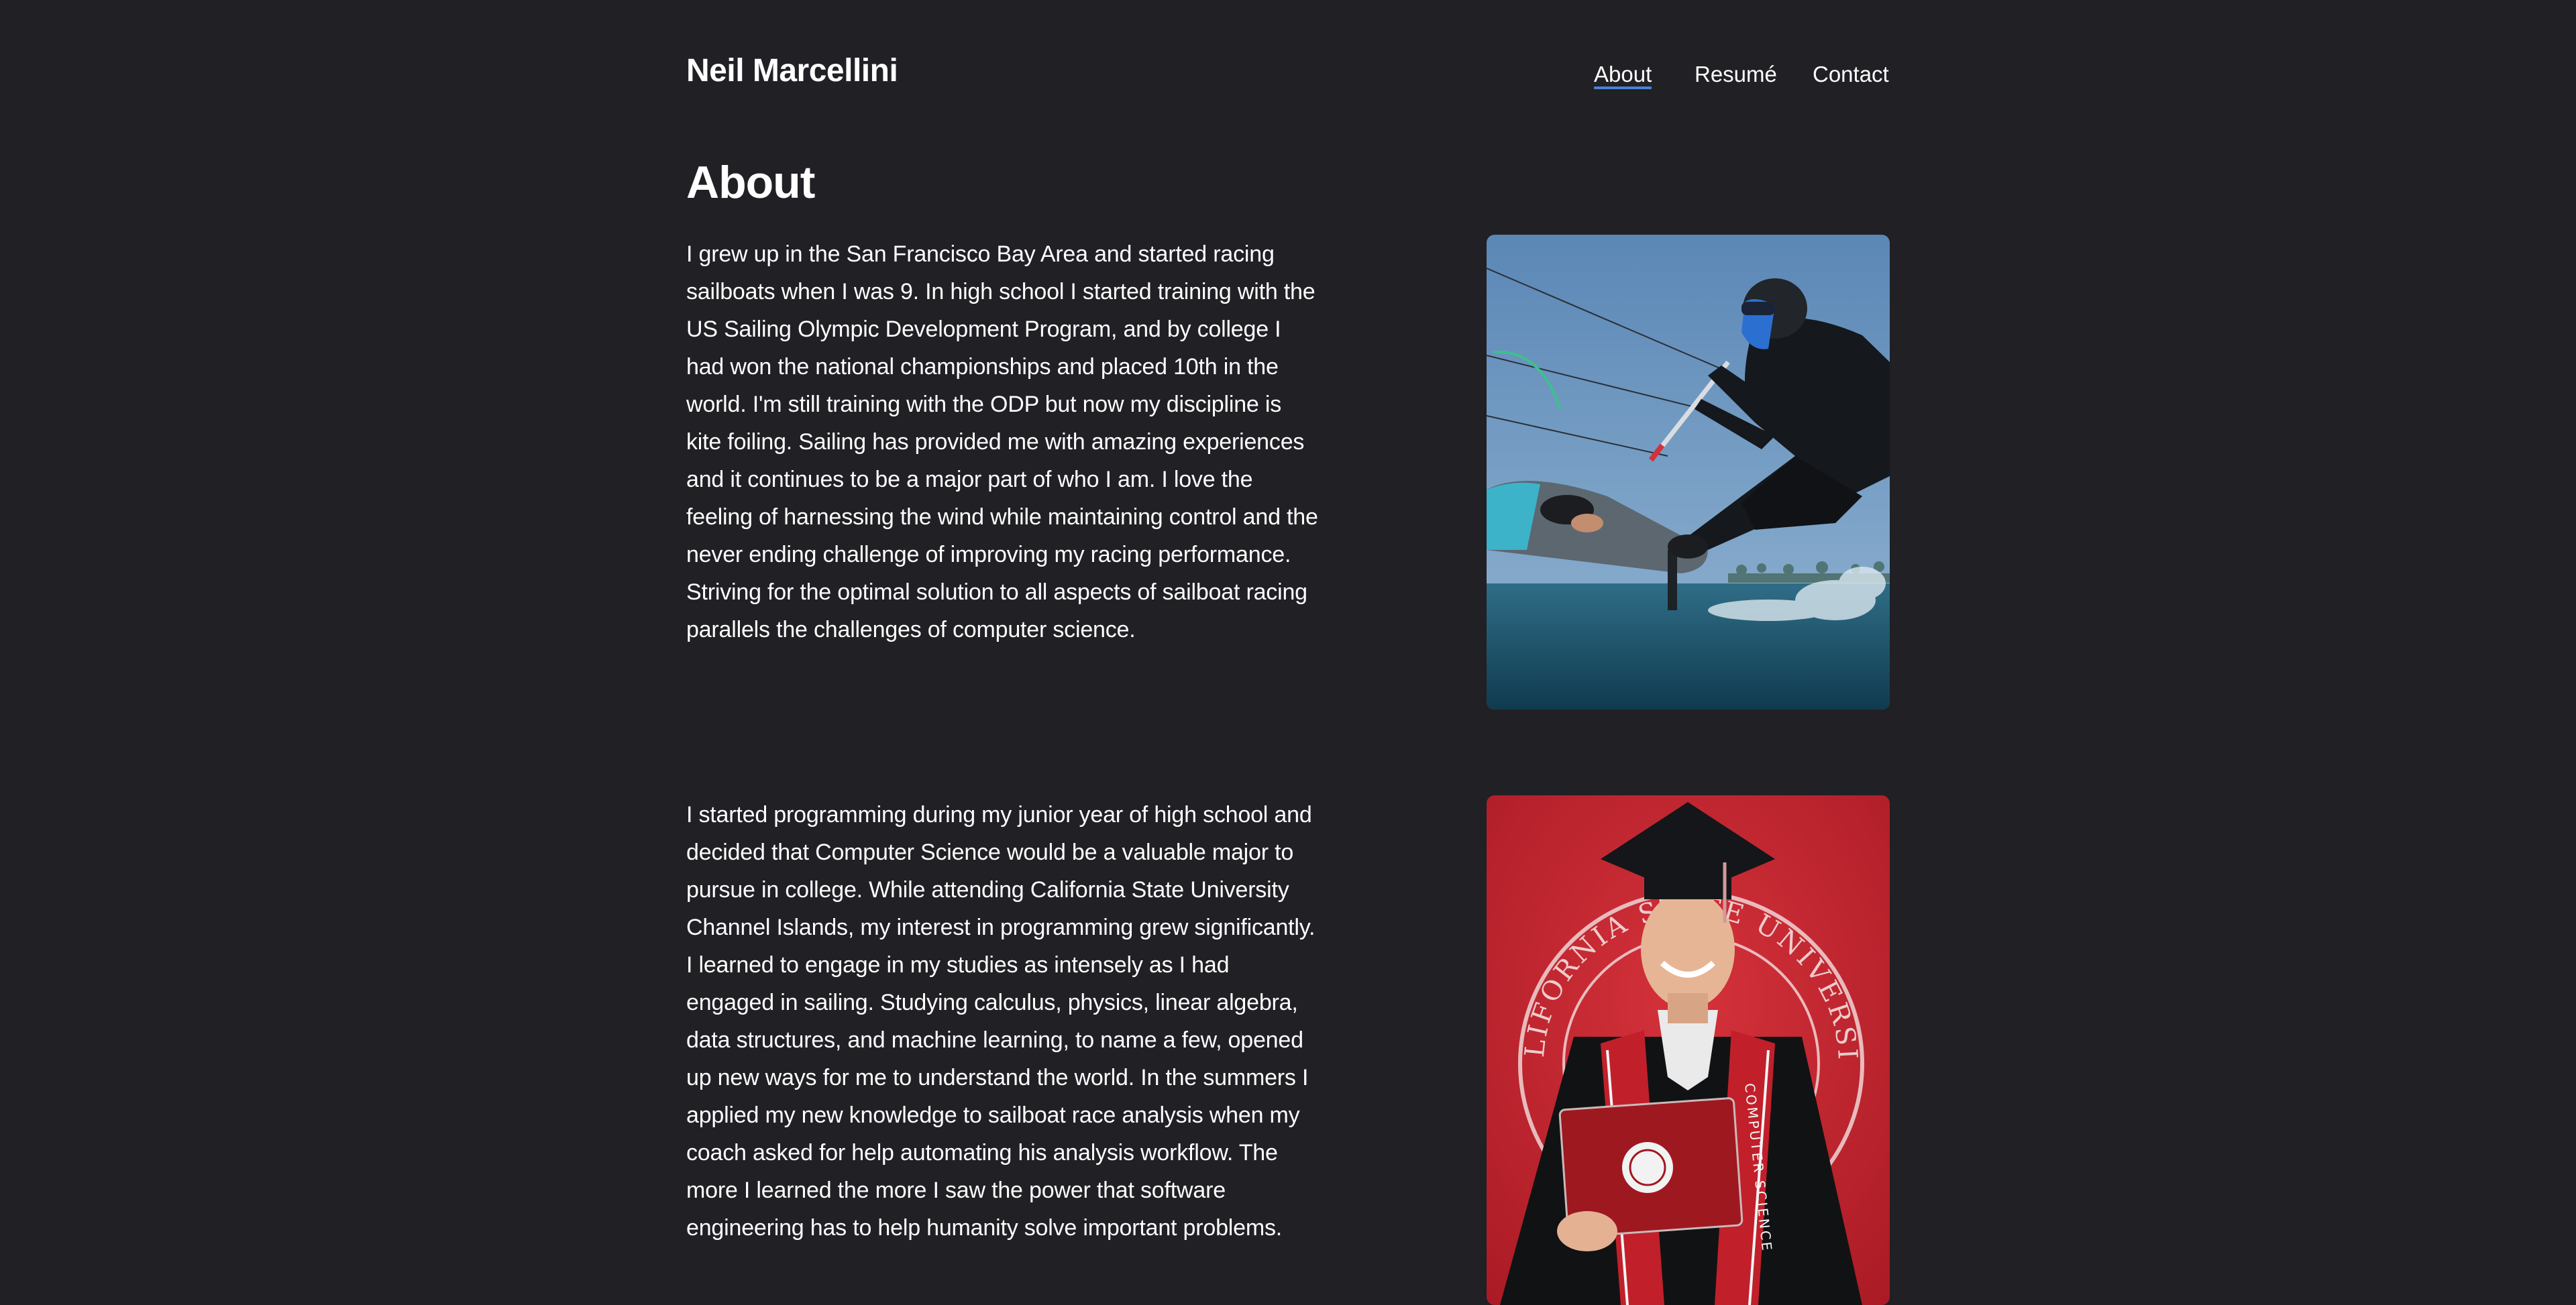 Image resolution: width=2576 pixels, height=1305 pixels. Describe the element at coordinates (750, 182) in the screenshot. I see `page-title: About` at that location.